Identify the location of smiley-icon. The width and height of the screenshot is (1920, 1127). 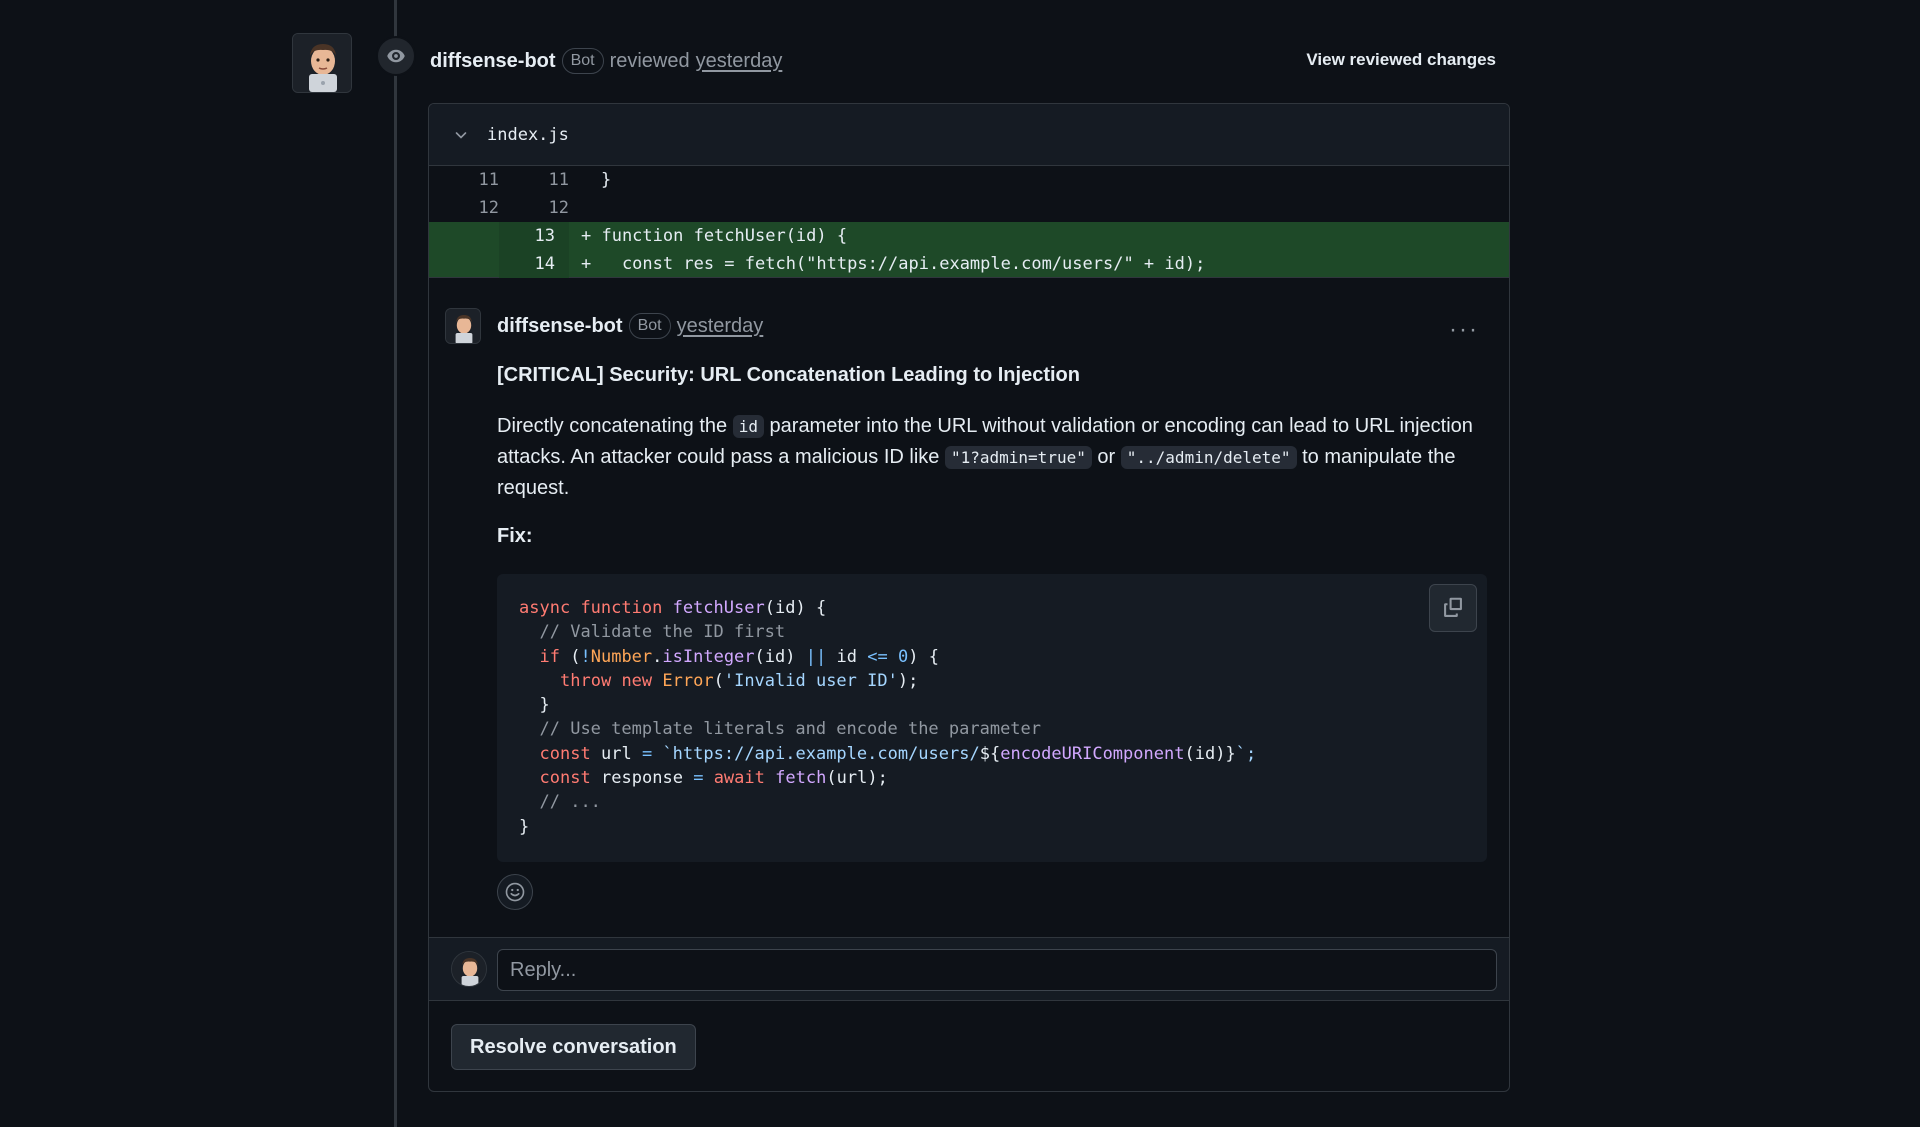
(515, 892).